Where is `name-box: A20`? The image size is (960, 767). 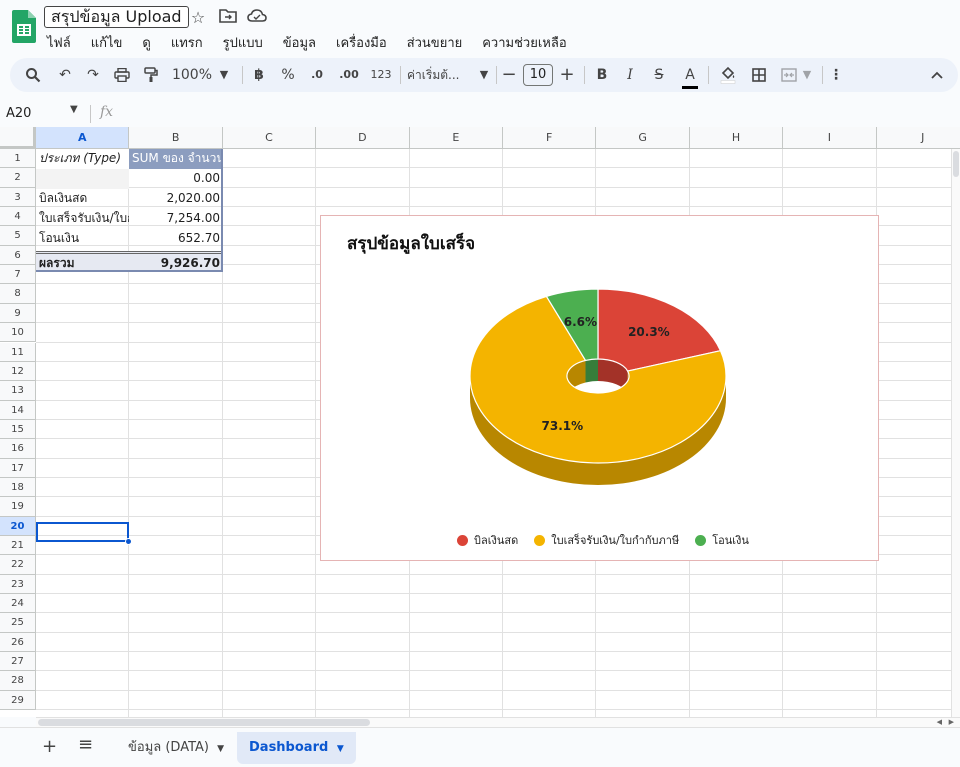 name-box: A20 is located at coordinates (18, 113).